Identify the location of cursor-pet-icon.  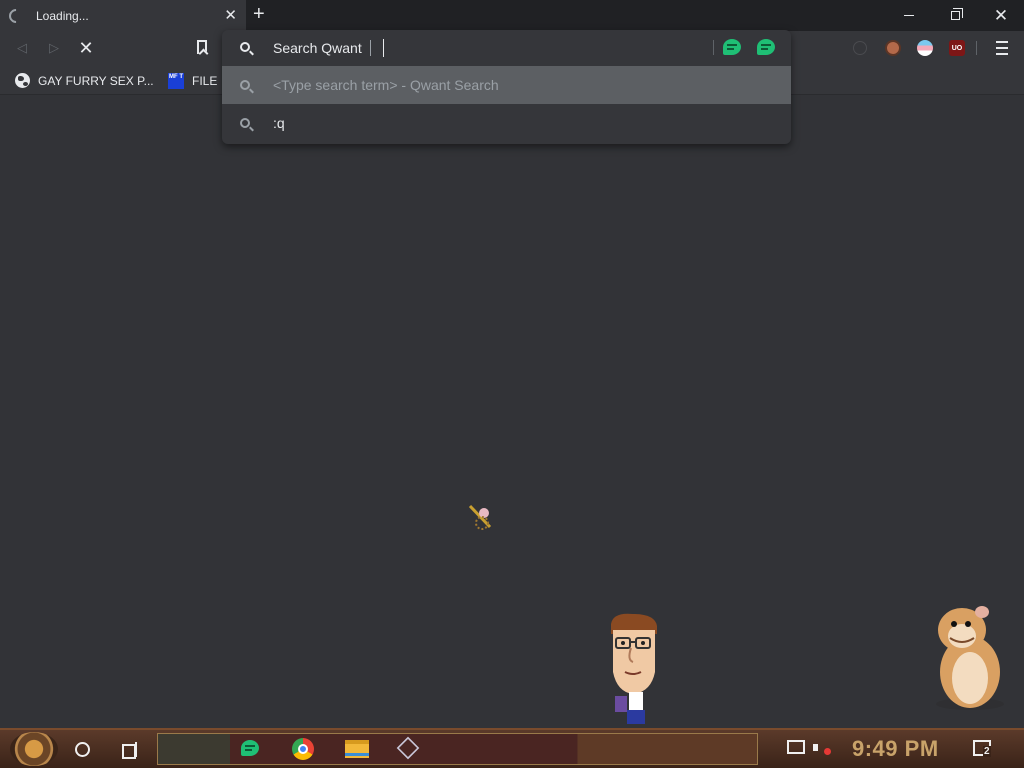
(480, 517).